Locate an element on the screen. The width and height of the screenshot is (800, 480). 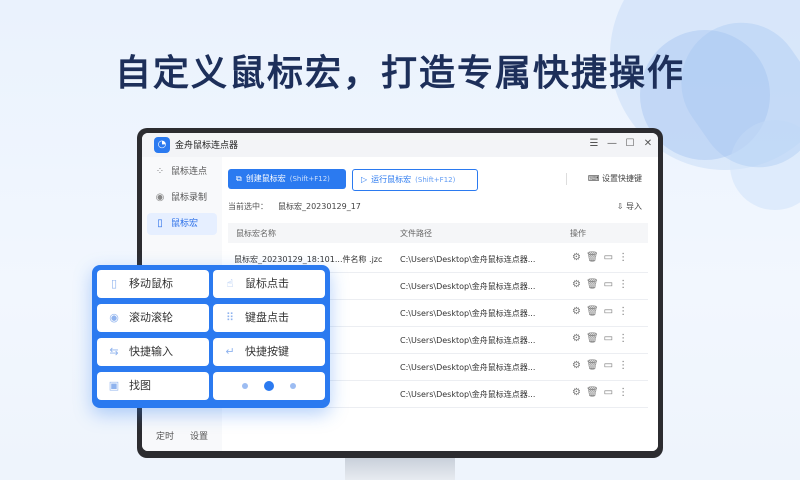
create-macro-label: 创建鼠标宏 is located at coordinates (265, 178).